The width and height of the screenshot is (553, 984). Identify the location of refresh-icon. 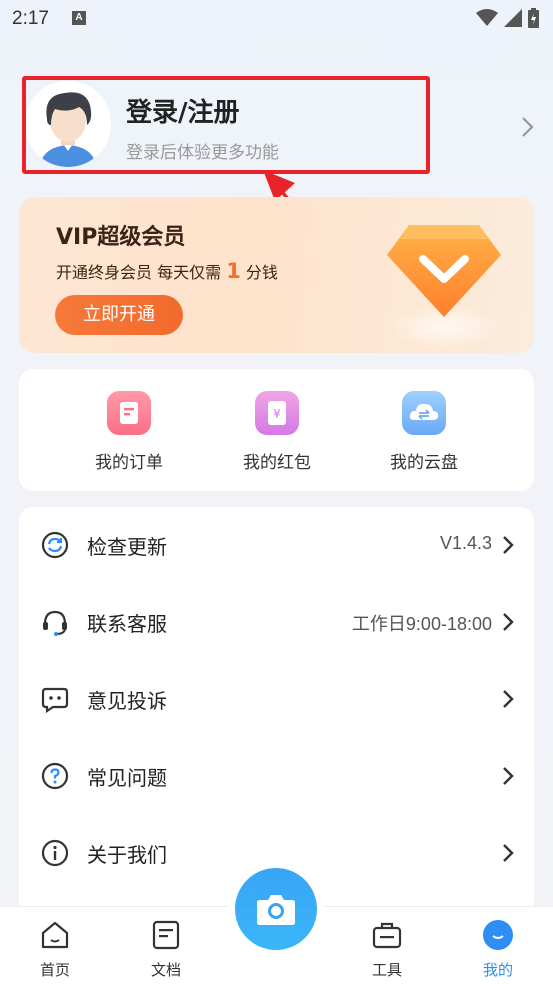
(55, 545).